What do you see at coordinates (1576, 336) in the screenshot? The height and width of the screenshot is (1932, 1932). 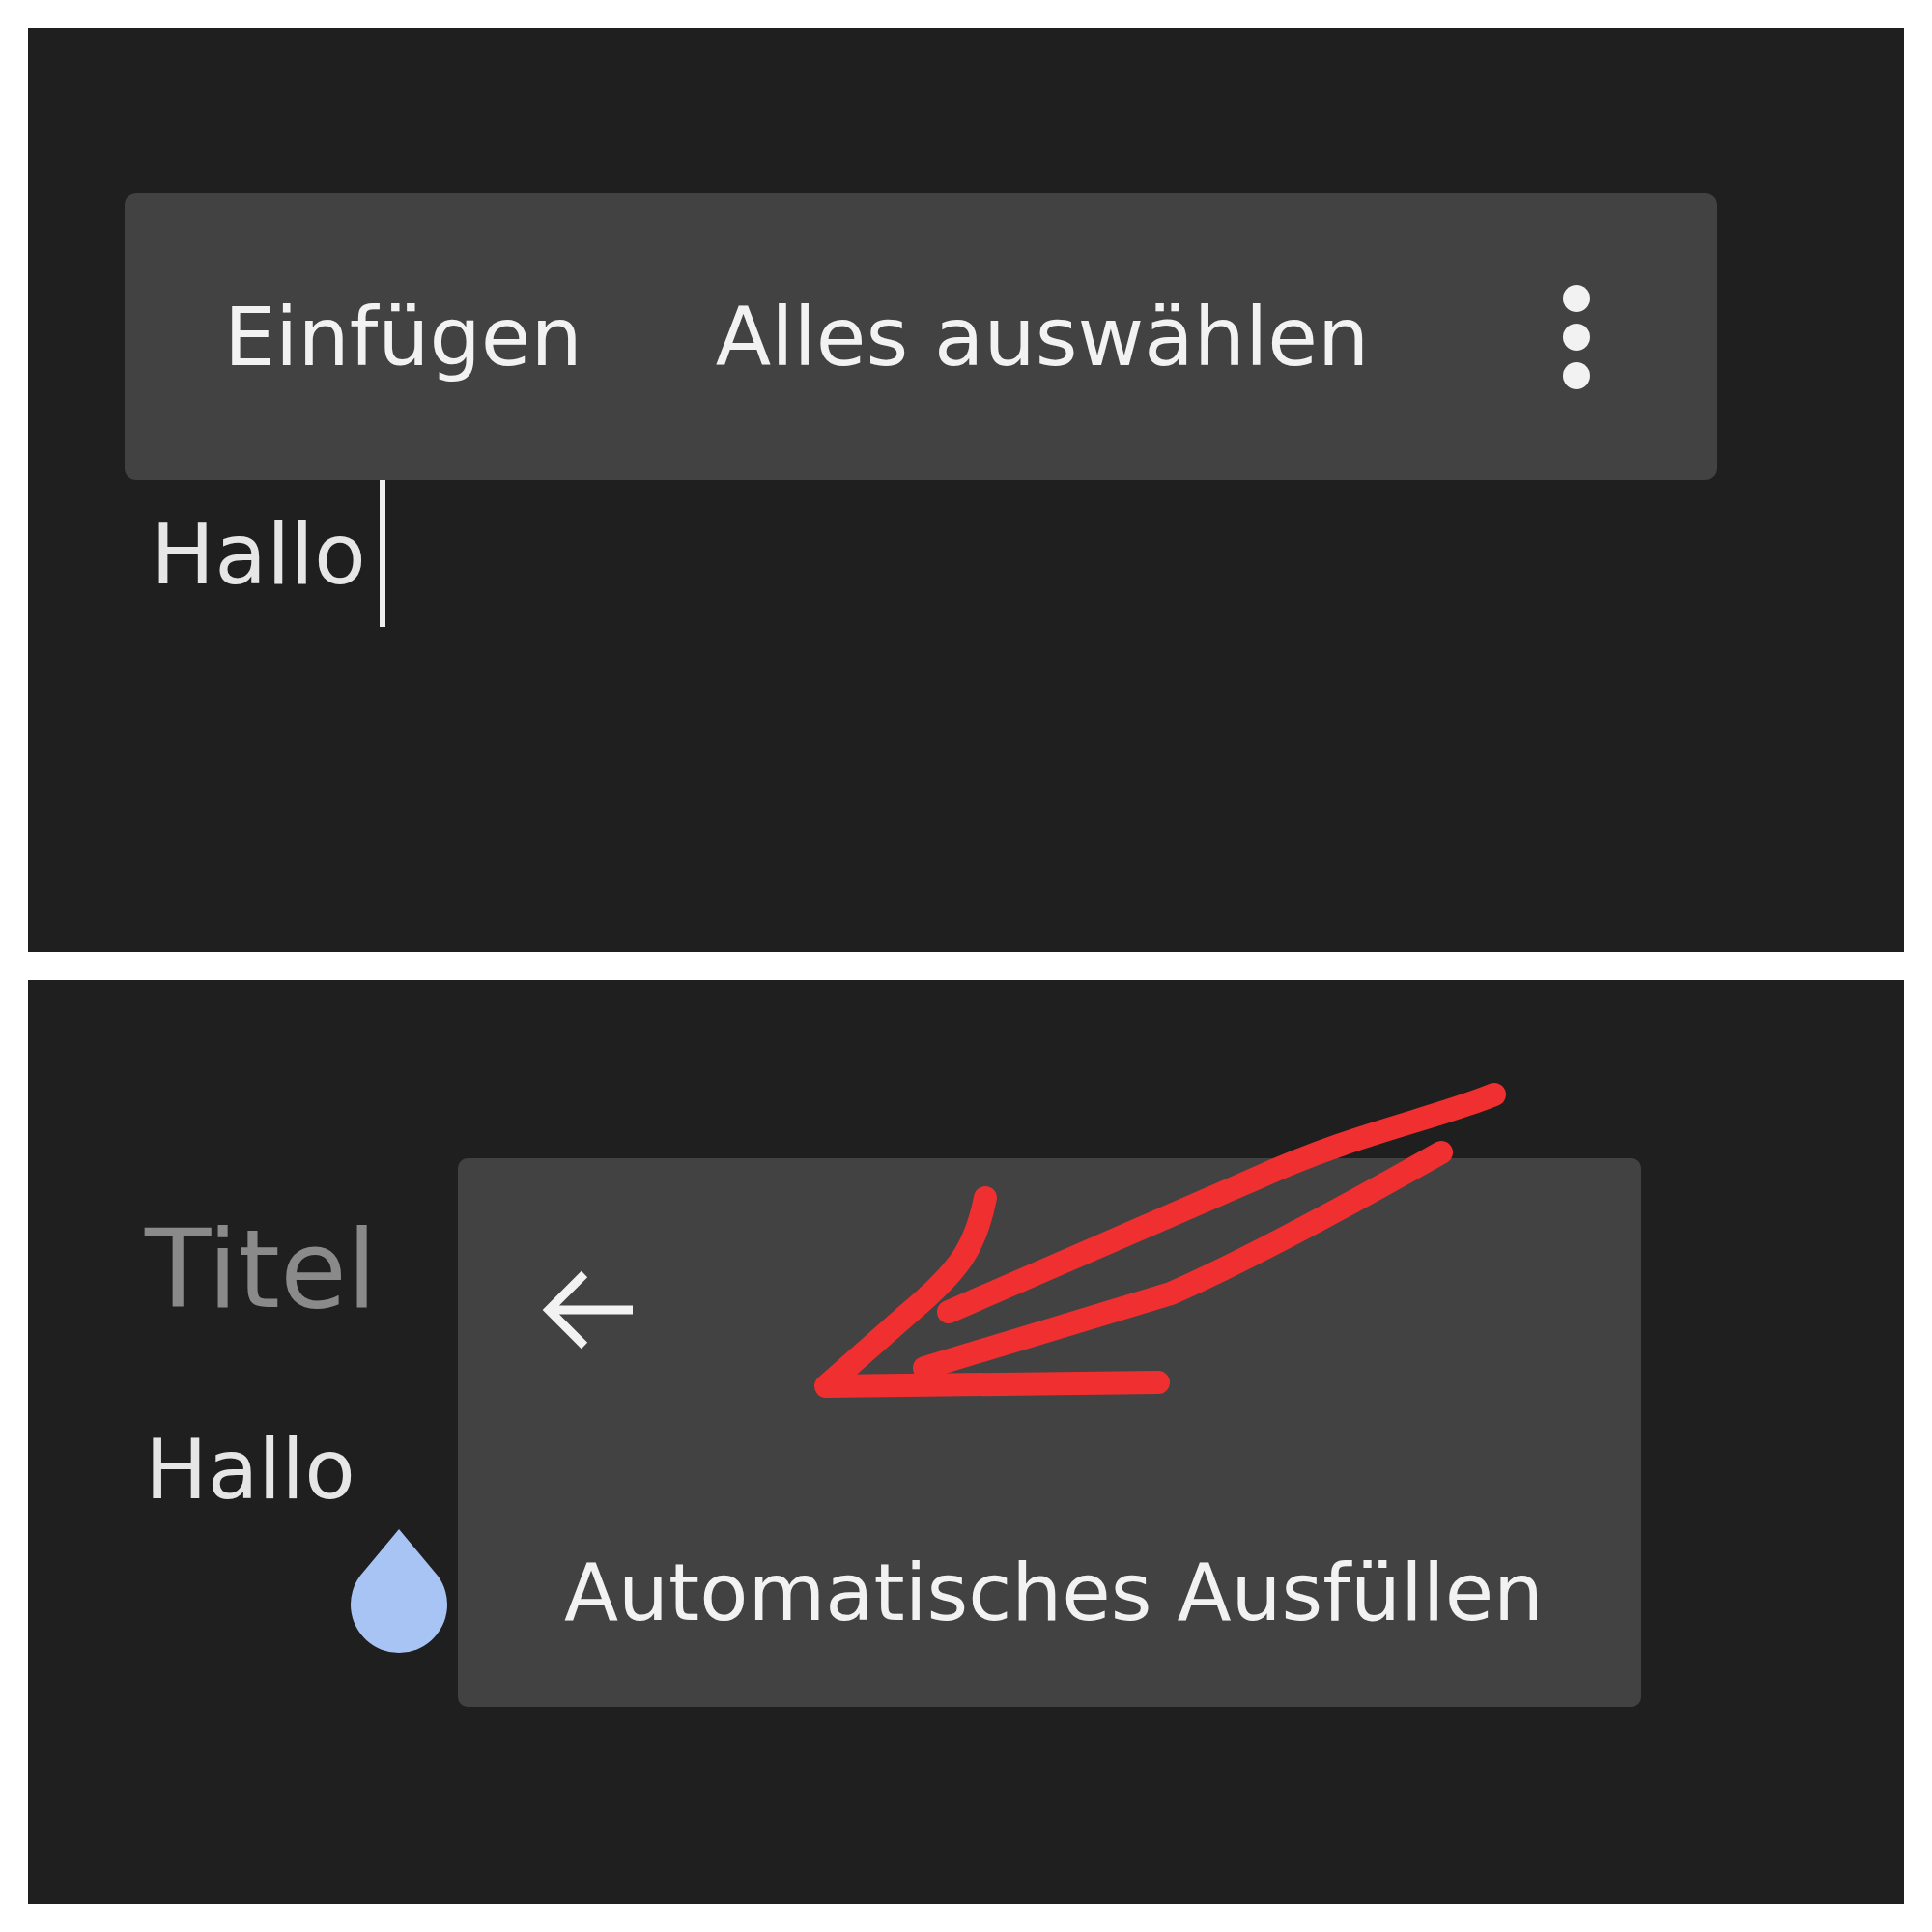 I see `more-icon` at bounding box center [1576, 336].